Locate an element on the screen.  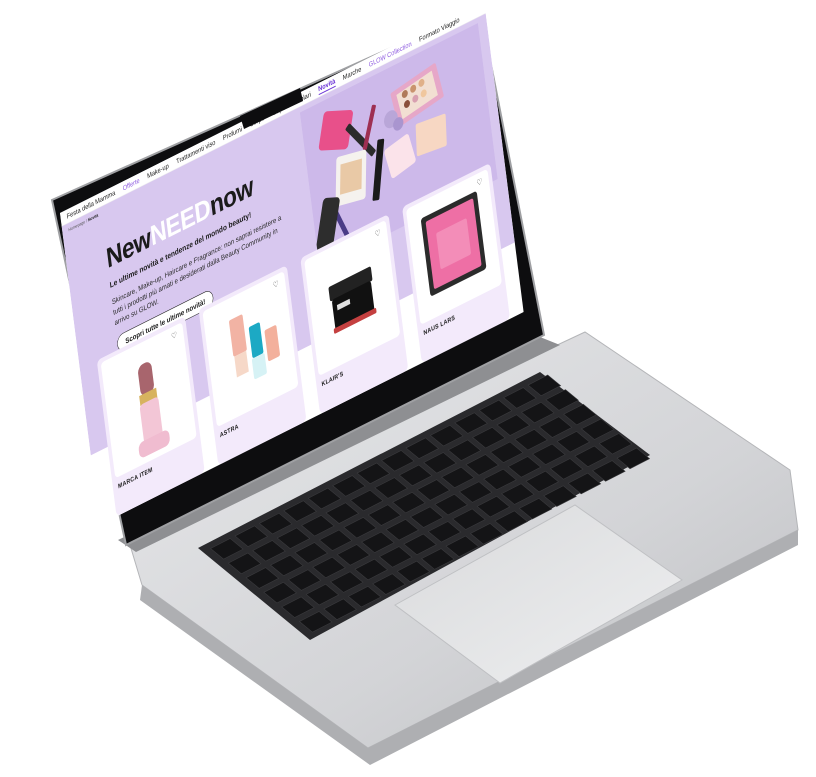
breadcrumb-current: Novità is located at coordinates (93, 217).